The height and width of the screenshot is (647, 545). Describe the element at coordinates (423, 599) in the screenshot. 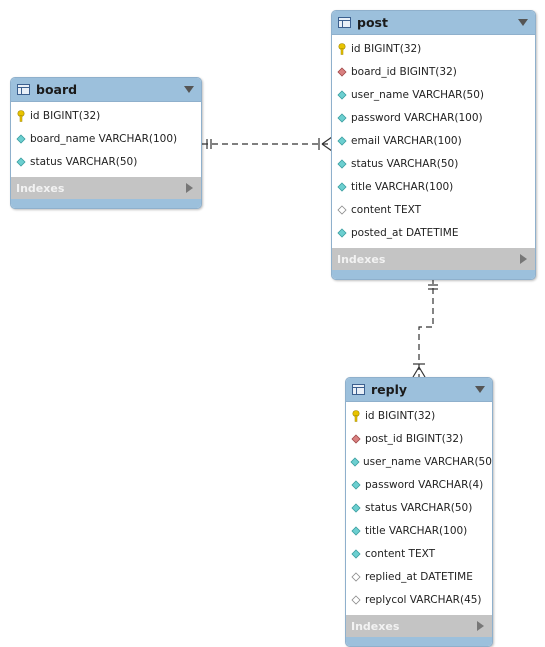

I see `column-label: replycol VARCHAR(45)` at that location.